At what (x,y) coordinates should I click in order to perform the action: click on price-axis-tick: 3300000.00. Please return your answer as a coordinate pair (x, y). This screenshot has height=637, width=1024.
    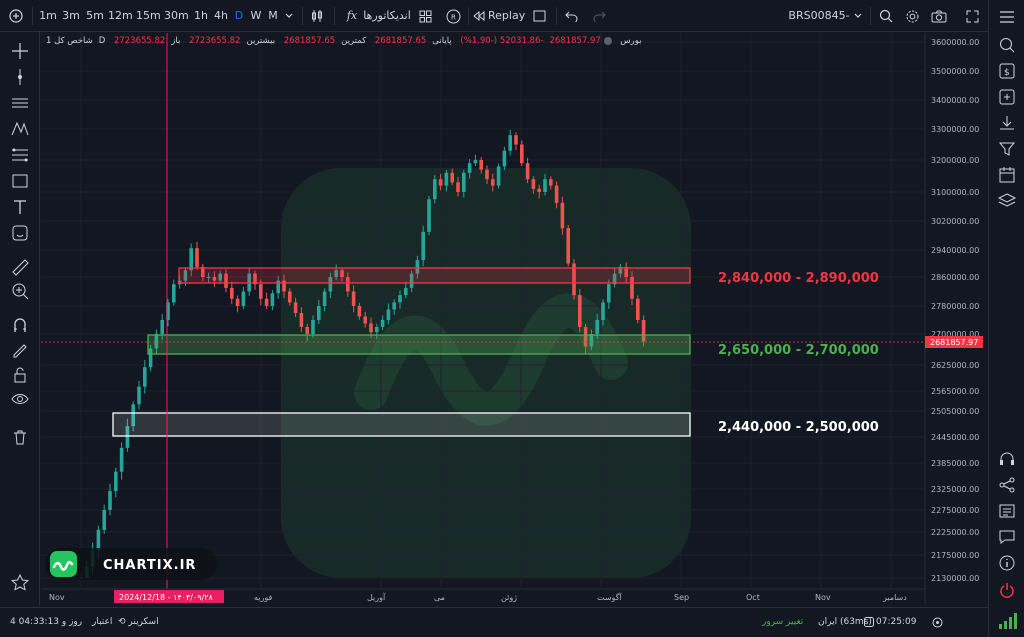
    Looking at the image, I should click on (955, 129).